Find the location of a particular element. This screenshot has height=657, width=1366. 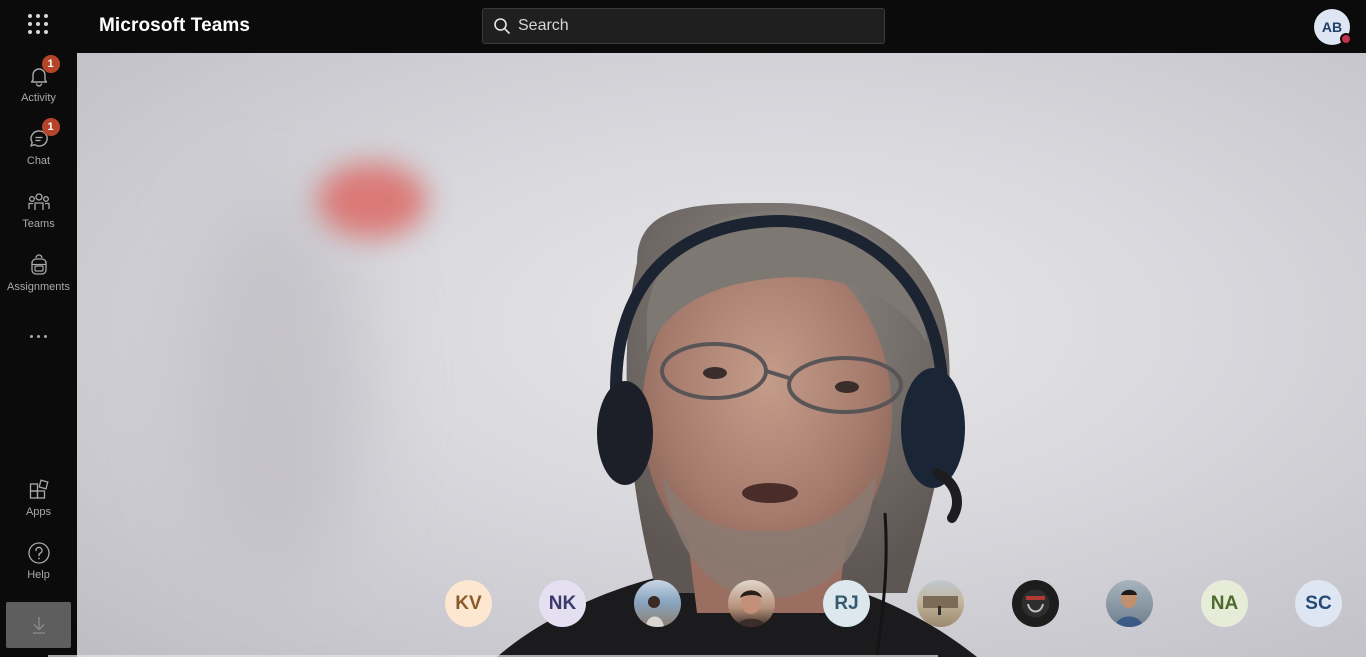

search-placeholder: Search is located at coordinates (543, 25).